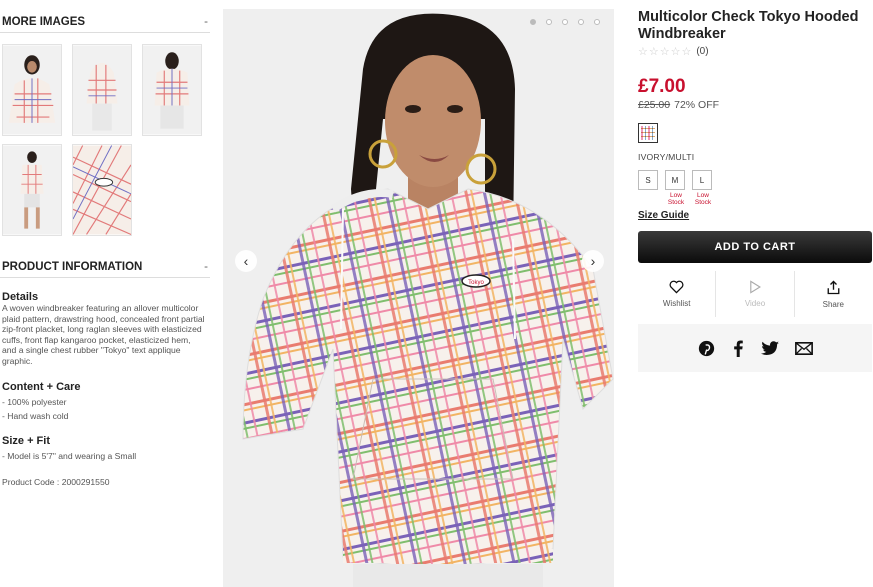 The image size is (873, 587). I want to click on product-info-title: PRODUCT INFORMATION, so click(72, 267).